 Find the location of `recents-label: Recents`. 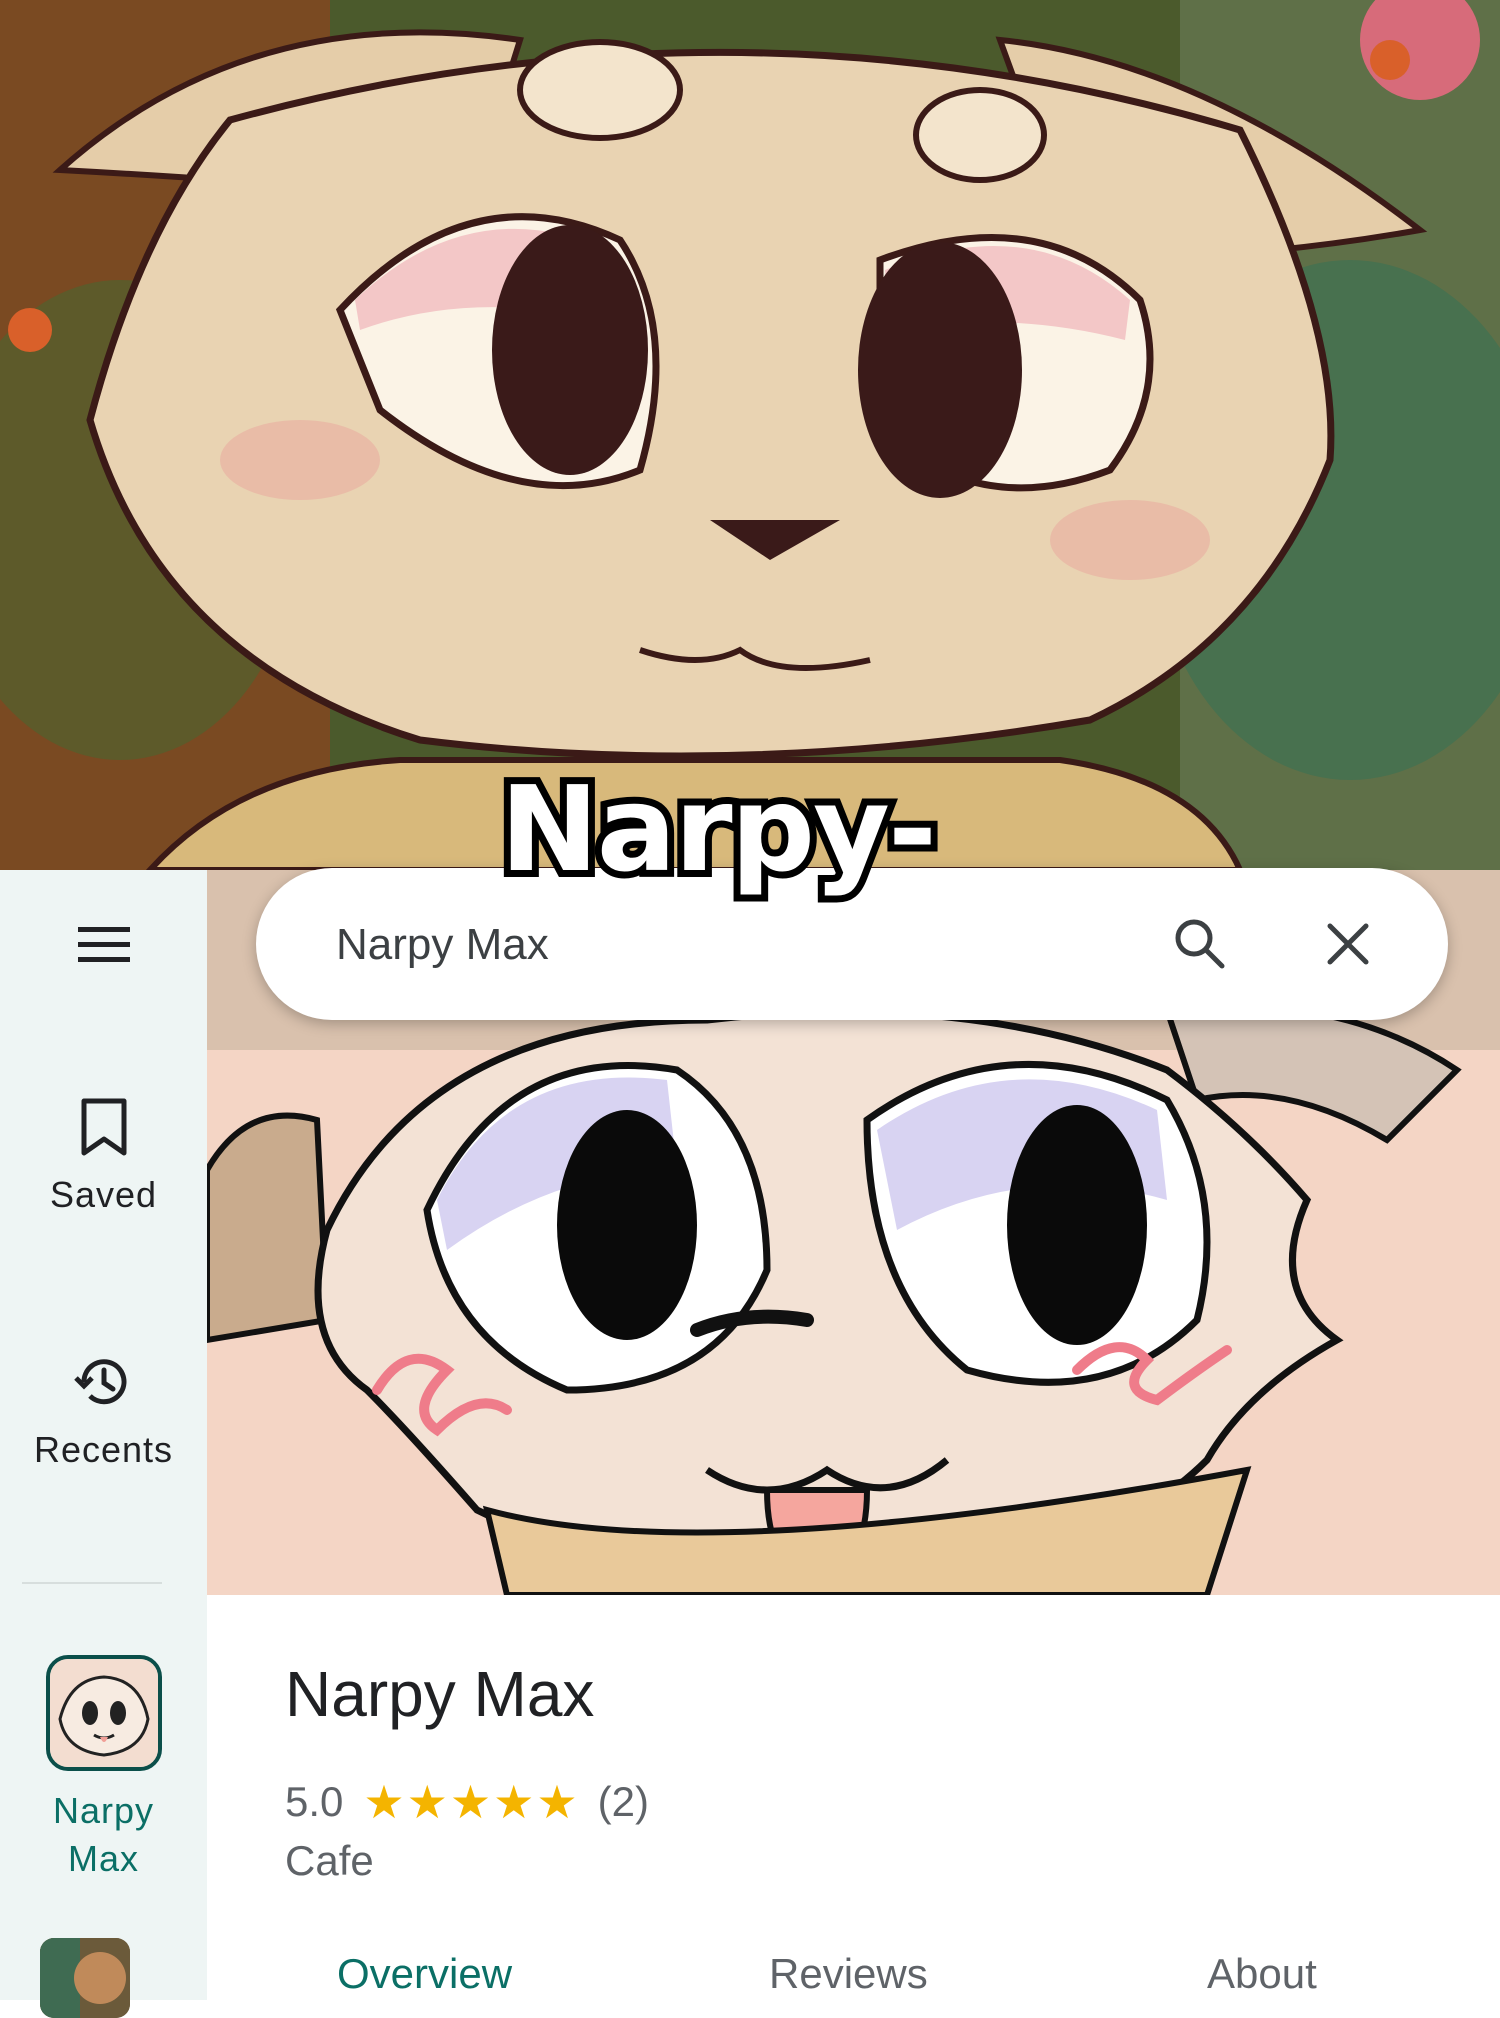

recents-label: Recents is located at coordinates (103, 1449).